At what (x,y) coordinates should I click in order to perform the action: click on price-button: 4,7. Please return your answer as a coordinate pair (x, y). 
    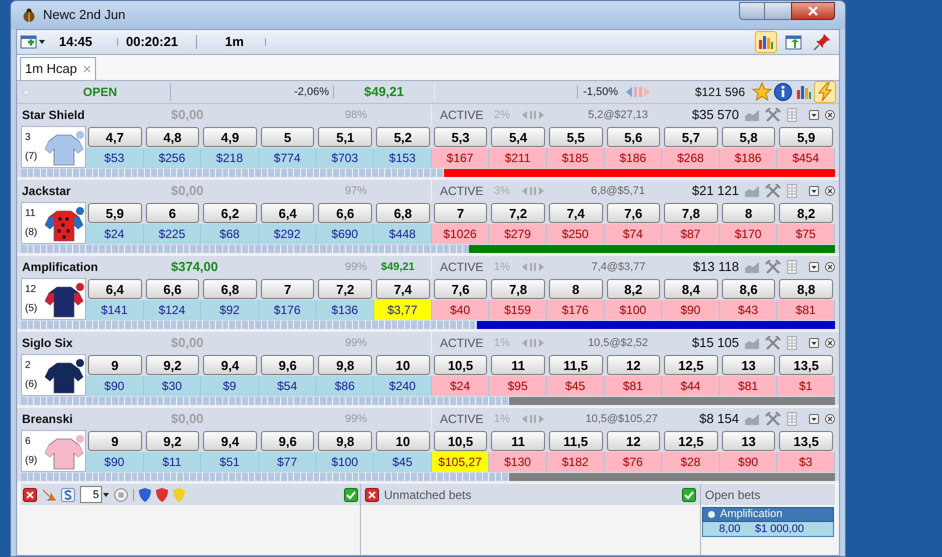
    Looking at the image, I should click on (115, 137).